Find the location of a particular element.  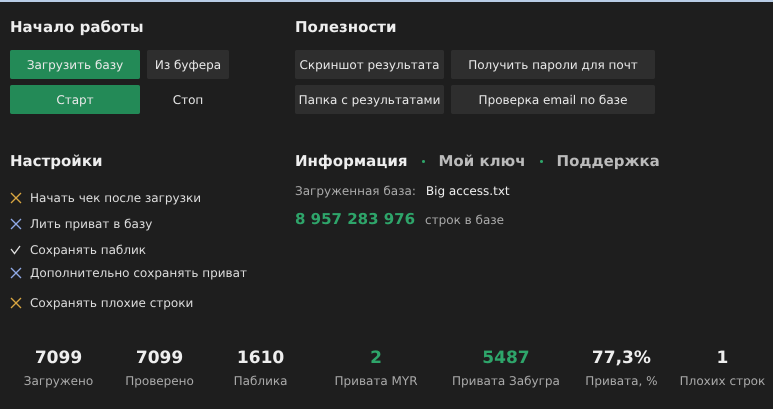

section-title: Полезности is located at coordinates (346, 27).